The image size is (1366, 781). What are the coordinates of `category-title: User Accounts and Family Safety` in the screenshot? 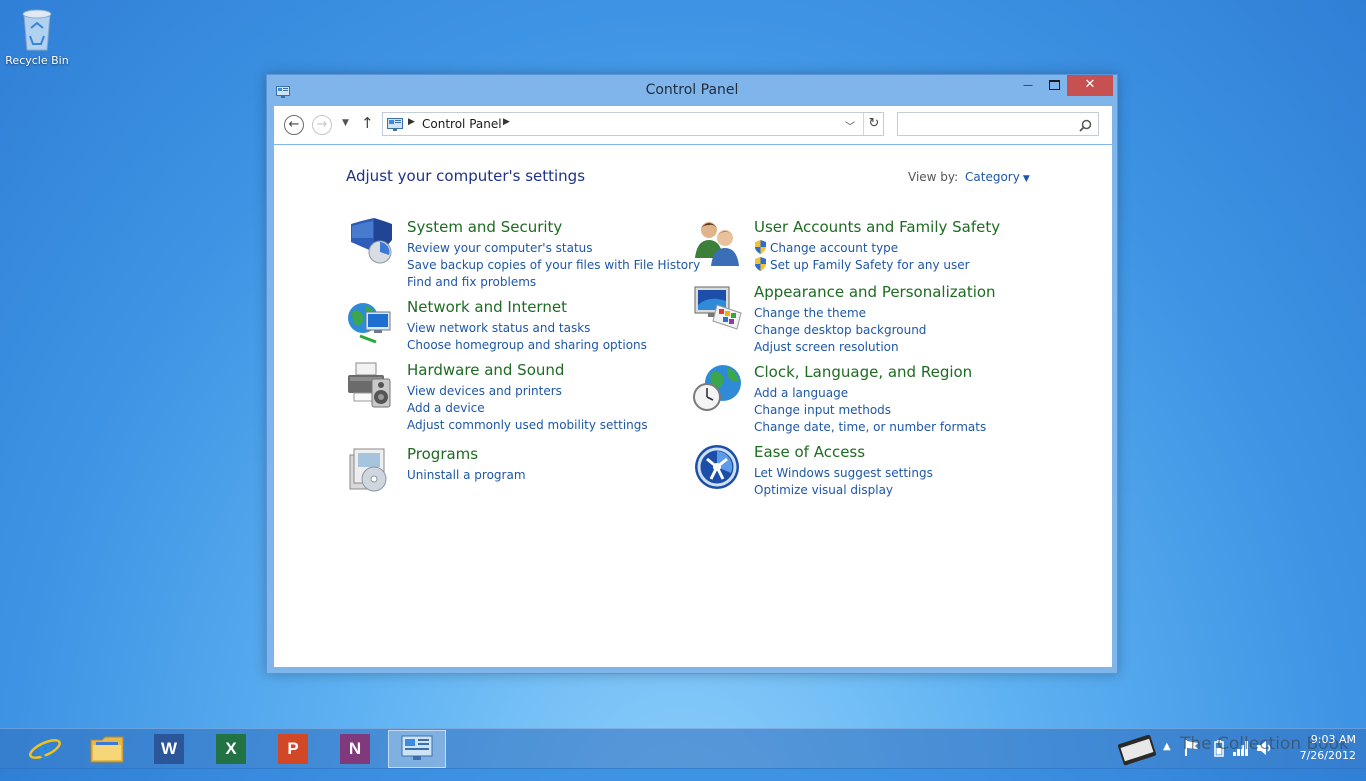 It's located at (877, 227).